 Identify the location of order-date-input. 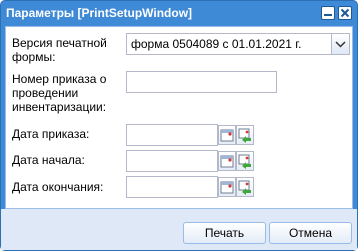
(172, 135).